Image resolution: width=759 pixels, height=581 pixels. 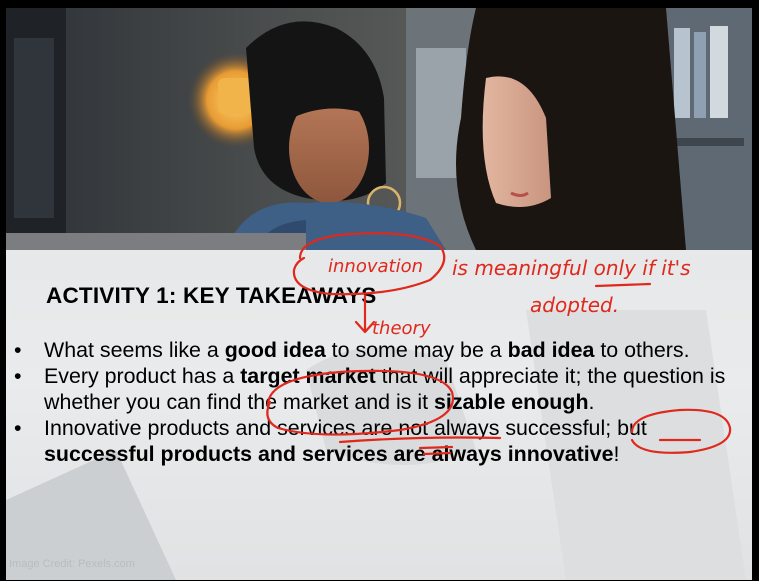 What do you see at coordinates (591, 402) in the screenshot?
I see `takeaway-text: .` at bounding box center [591, 402].